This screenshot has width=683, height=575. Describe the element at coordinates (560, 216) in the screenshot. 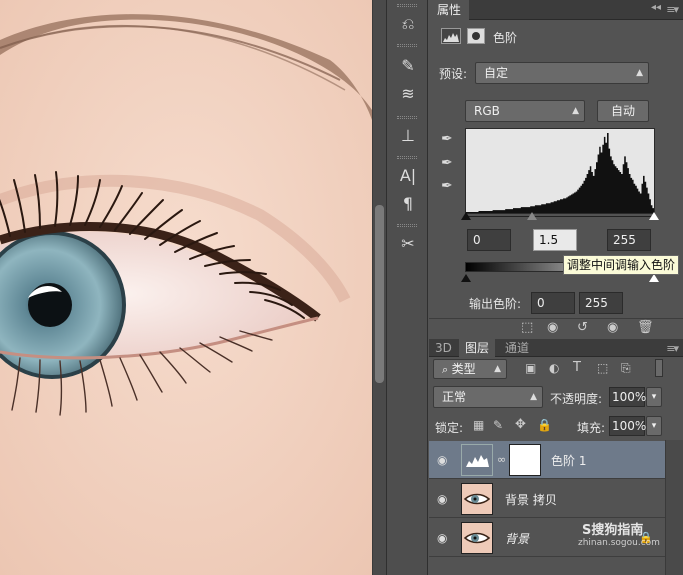

I see `input-slider-track` at that location.